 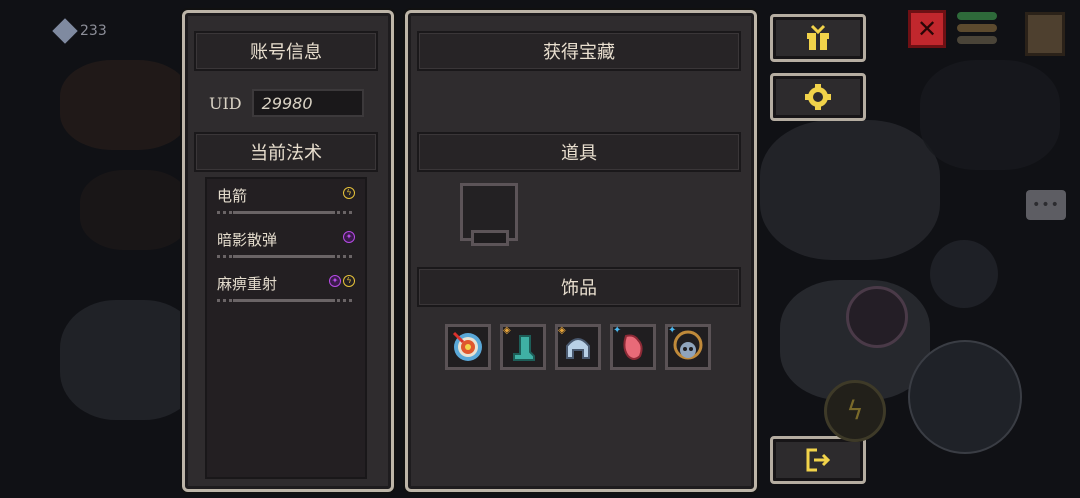 I want to click on accessory-slot, so click(x=468, y=347).